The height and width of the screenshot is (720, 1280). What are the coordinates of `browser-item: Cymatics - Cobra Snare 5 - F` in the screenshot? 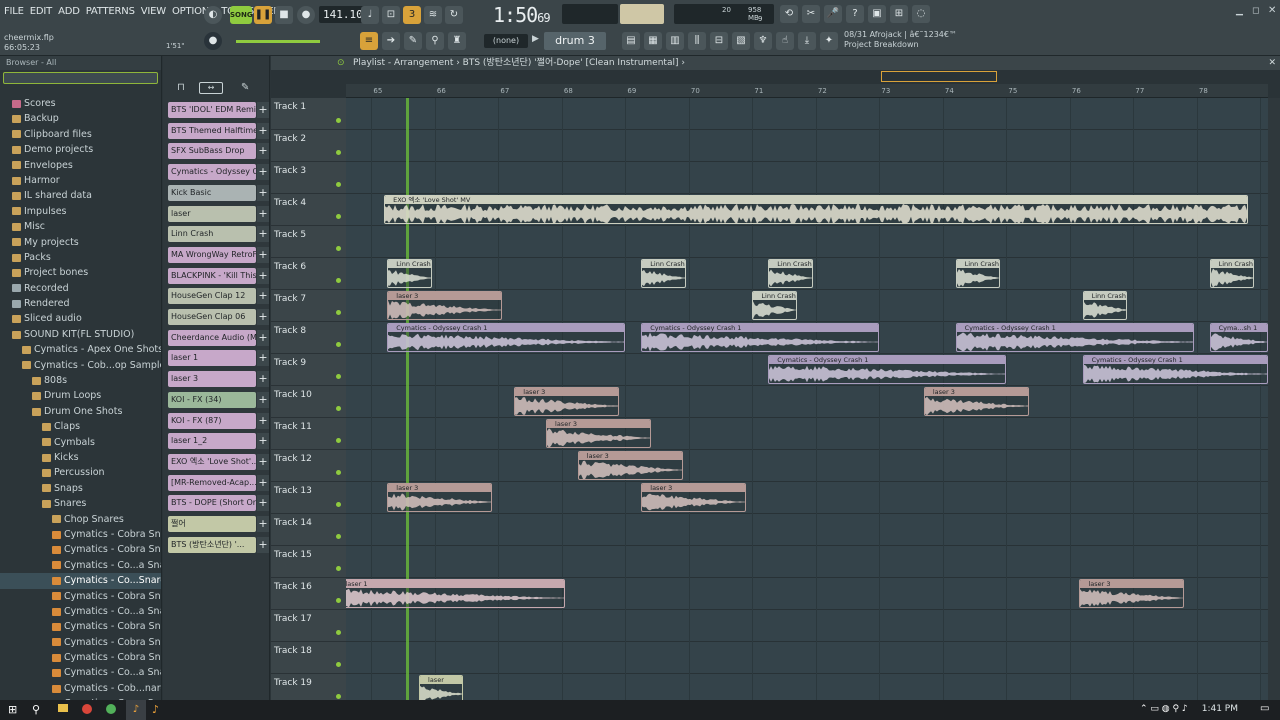 It's located at (80, 596).